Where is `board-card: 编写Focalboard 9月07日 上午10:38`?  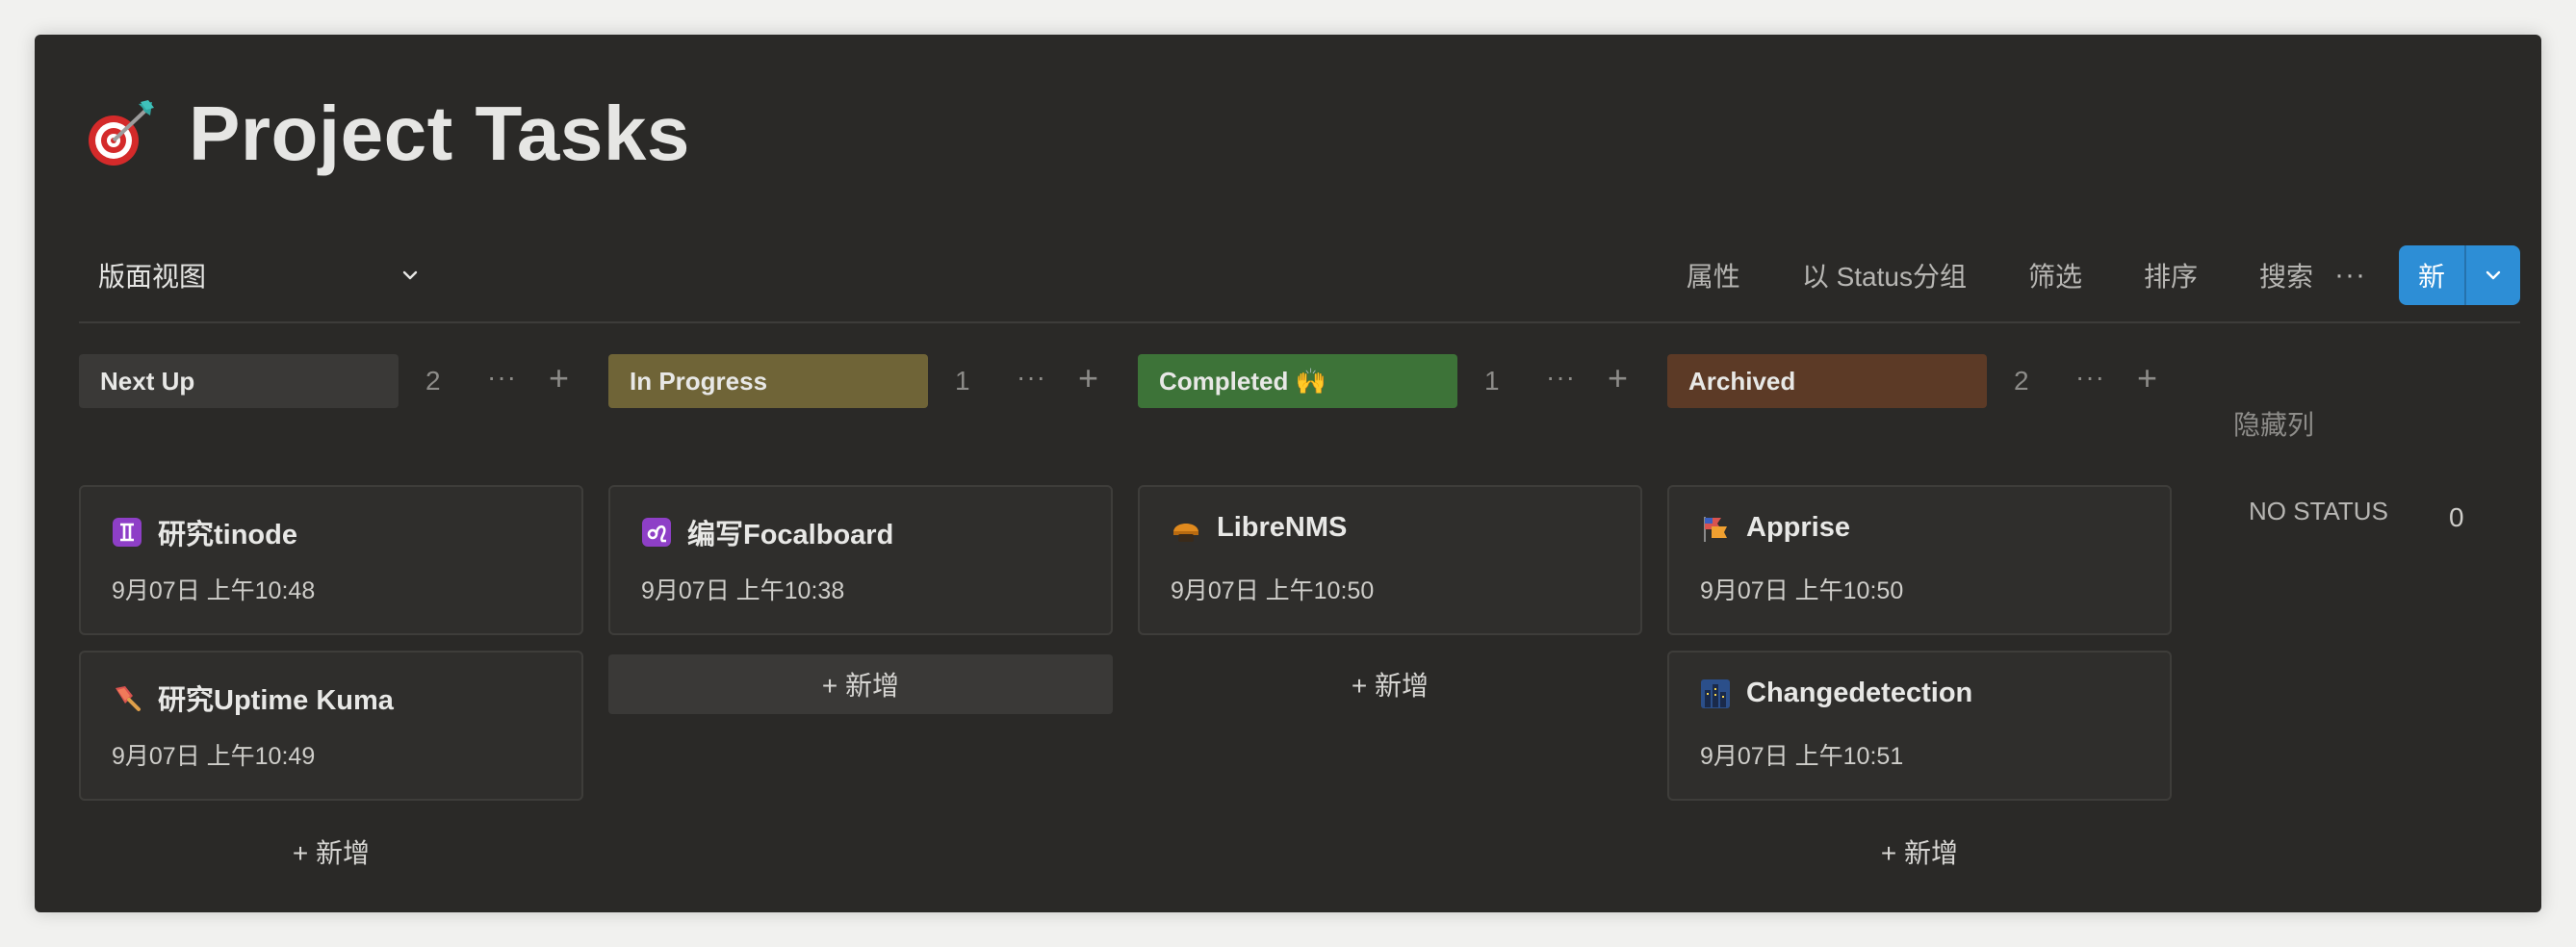 board-card: 编写Focalboard 9月07日 上午10:38 is located at coordinates (861, 560).